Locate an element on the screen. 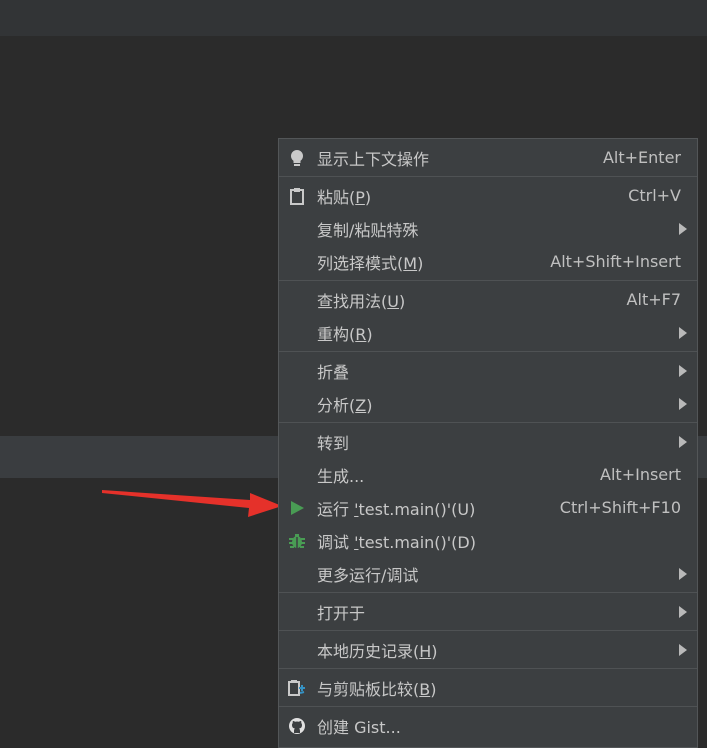  menu-item-label: 与剪贴板比较(B) is located at coordinates (376, 688).